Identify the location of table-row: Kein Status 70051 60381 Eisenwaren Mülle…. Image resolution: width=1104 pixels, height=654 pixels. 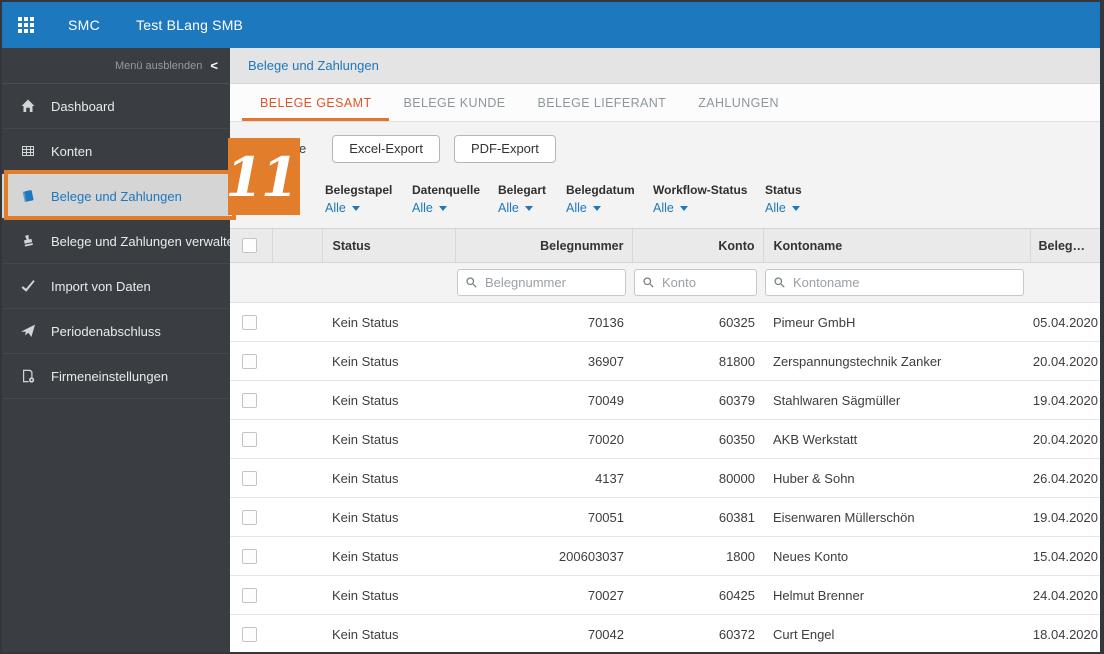
(665, 517).